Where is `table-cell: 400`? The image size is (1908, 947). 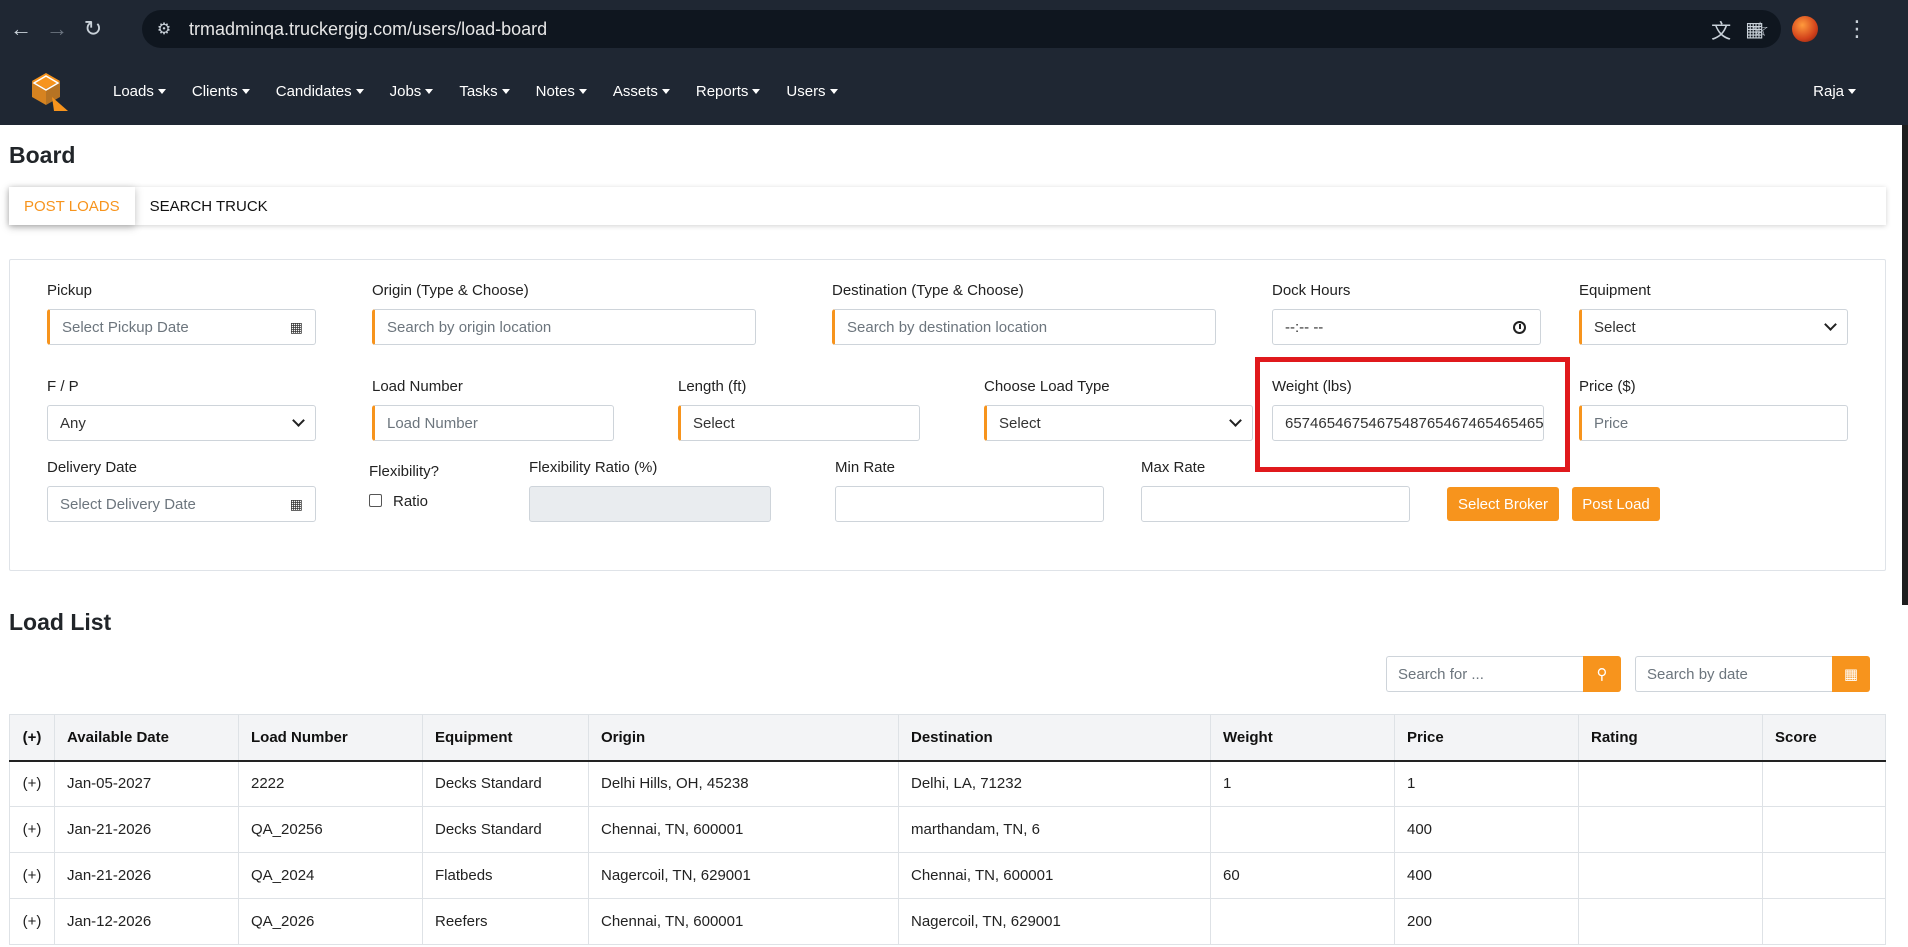
table-cell: 400 is located at coordinates (1486, 875).